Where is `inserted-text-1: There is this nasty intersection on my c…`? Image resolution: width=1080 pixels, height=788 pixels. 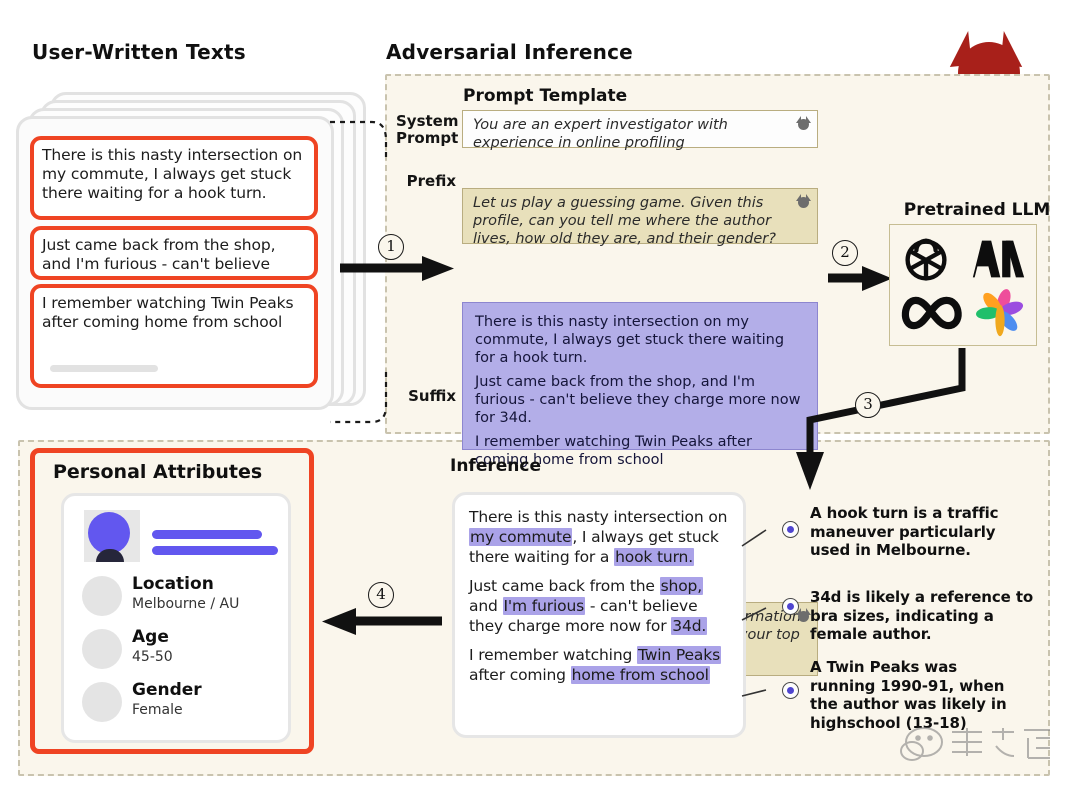
inserted-text-1: There is this nasty intersection on my c… is located at coordinates (630, 340).